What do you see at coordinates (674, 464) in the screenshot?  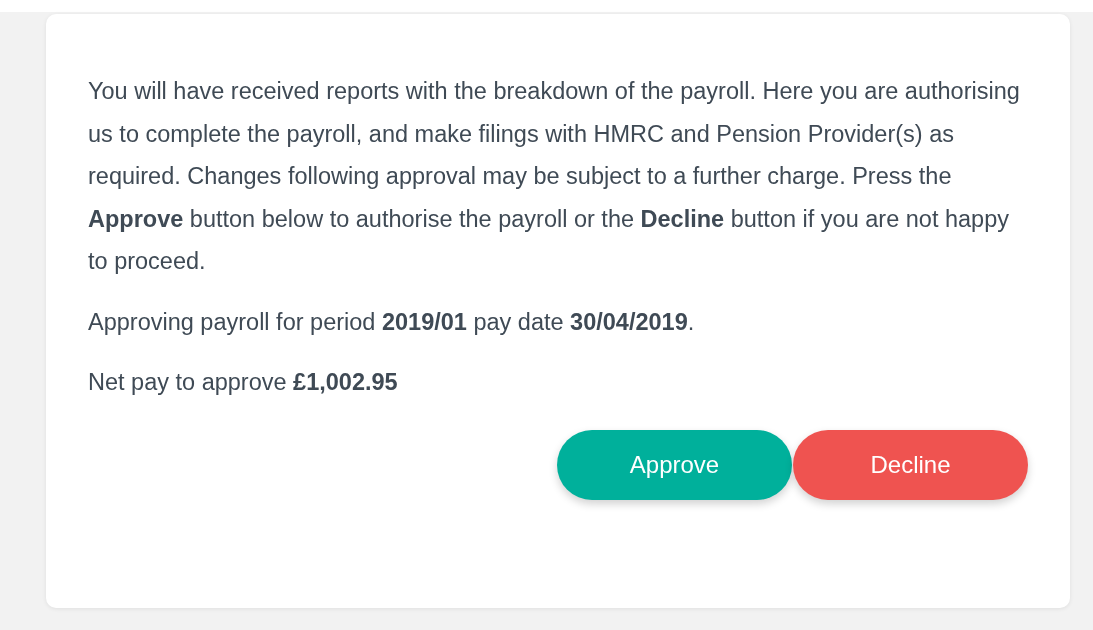 I see `approve-button: Approve` at bounding box center [674, 464].